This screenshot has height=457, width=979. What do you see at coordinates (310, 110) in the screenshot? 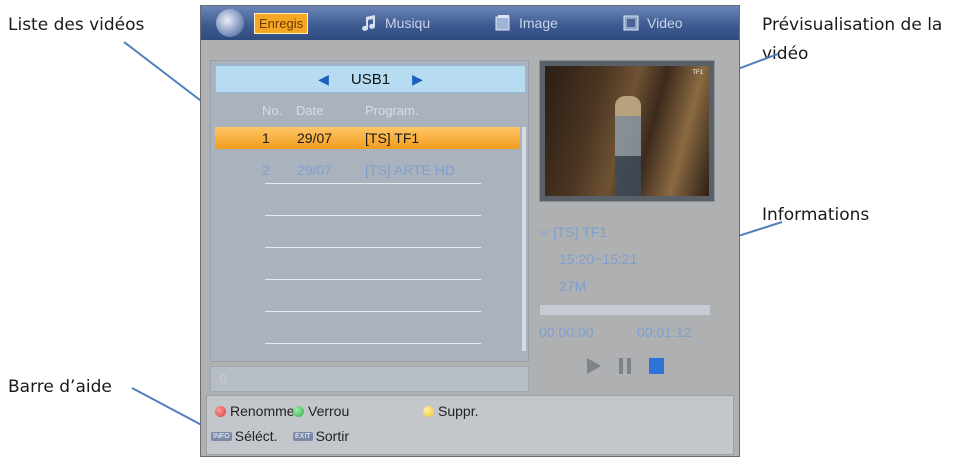
I see `column-date: Date` at bounding box center [310, 110].